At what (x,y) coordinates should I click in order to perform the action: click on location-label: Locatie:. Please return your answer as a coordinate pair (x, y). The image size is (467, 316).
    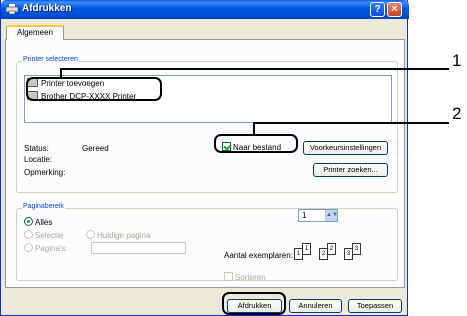
    Looking at the image, I should click on (38, 159).